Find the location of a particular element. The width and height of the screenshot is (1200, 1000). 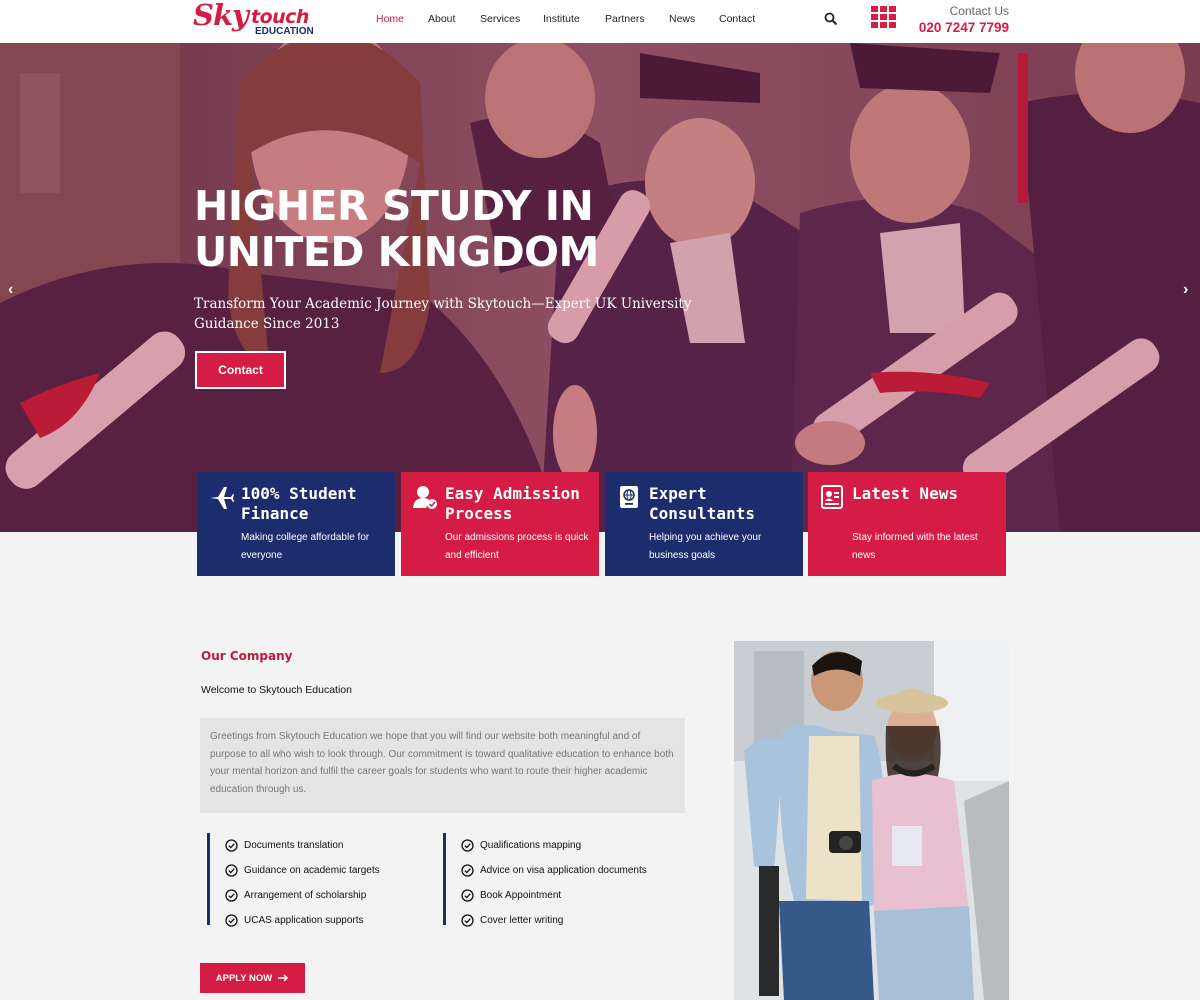

slider-prev-icon: ‹ is located at coordinates (10, 290).